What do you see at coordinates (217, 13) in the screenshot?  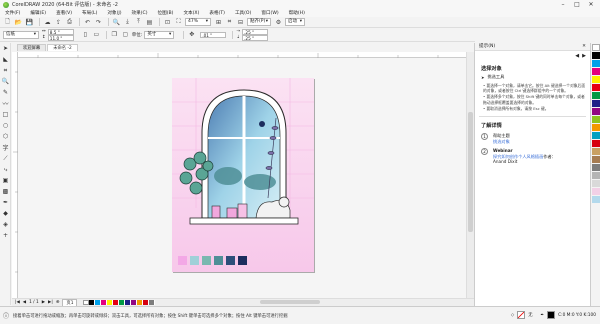 I see `menu-table: 表格(T)` at bounding box center [217, 13].